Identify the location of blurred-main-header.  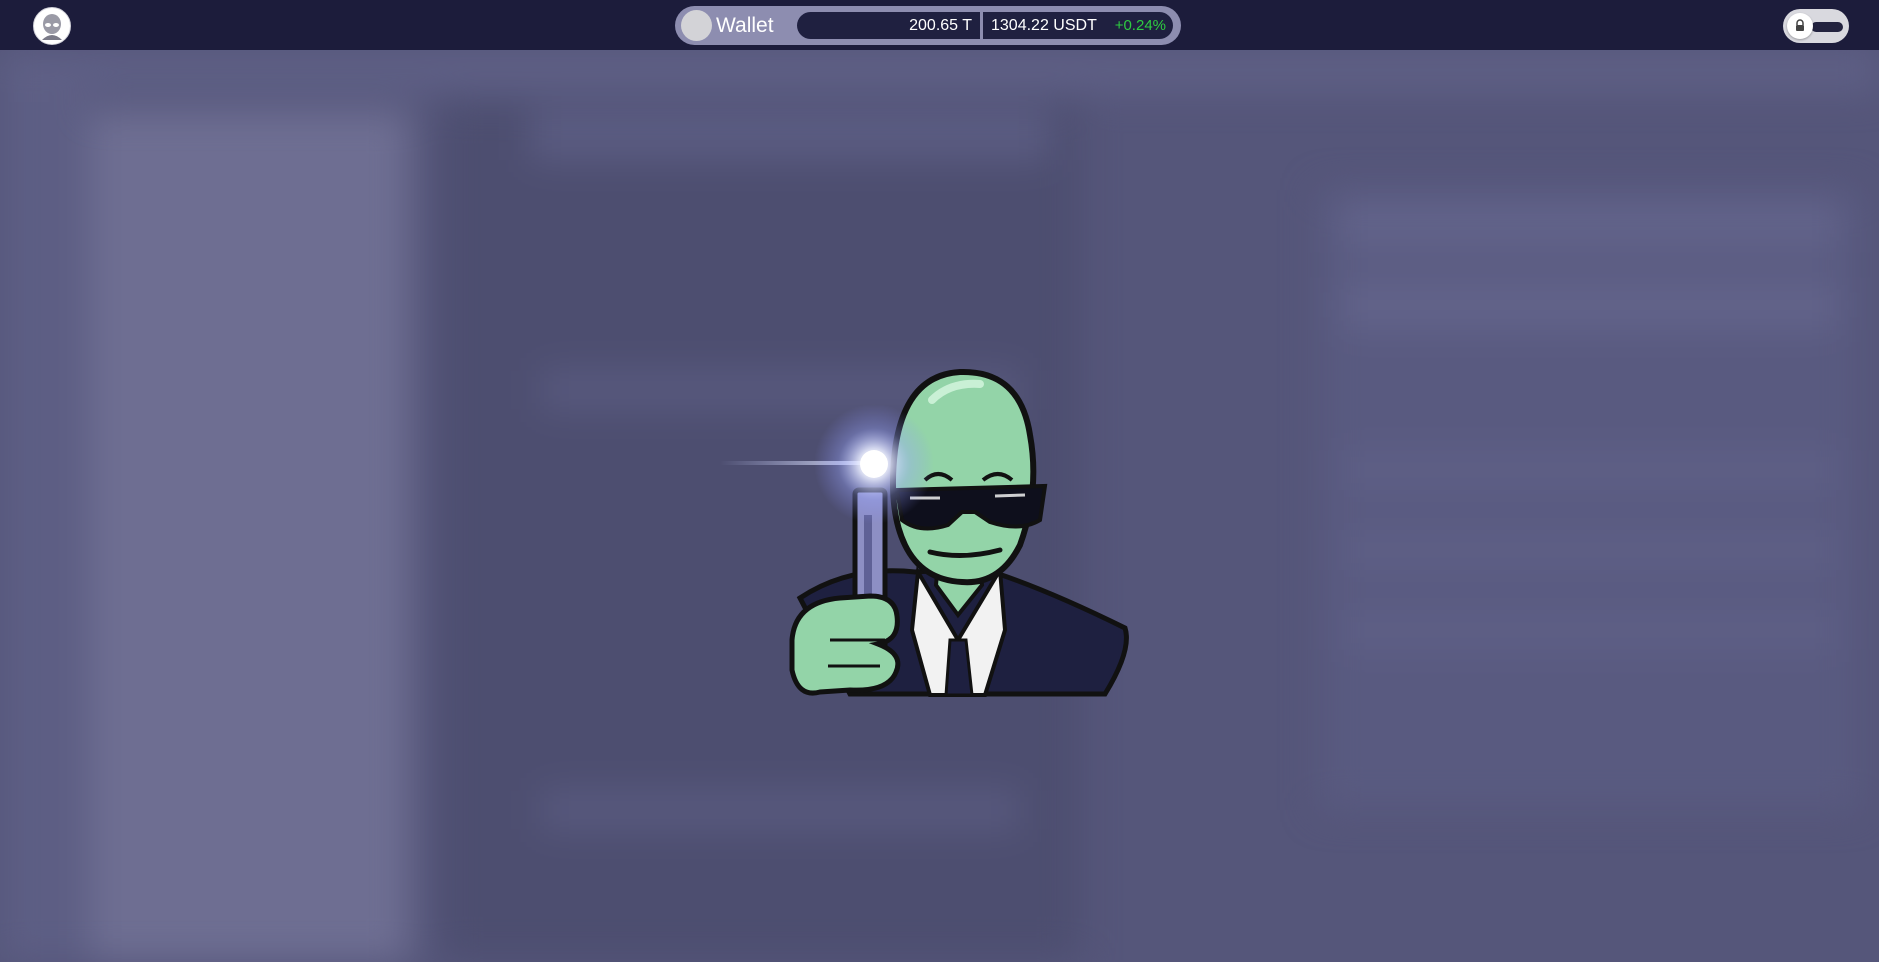
(790, 135).